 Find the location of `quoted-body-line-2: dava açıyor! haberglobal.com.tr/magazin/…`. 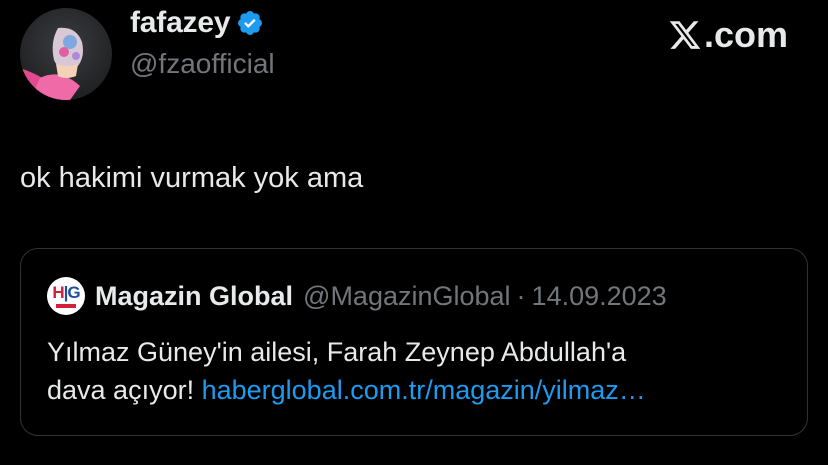

quoted-body-line-2: dava açıyor! haberglobal.com.tr/magazin/… is located at coordinates (417, 390).